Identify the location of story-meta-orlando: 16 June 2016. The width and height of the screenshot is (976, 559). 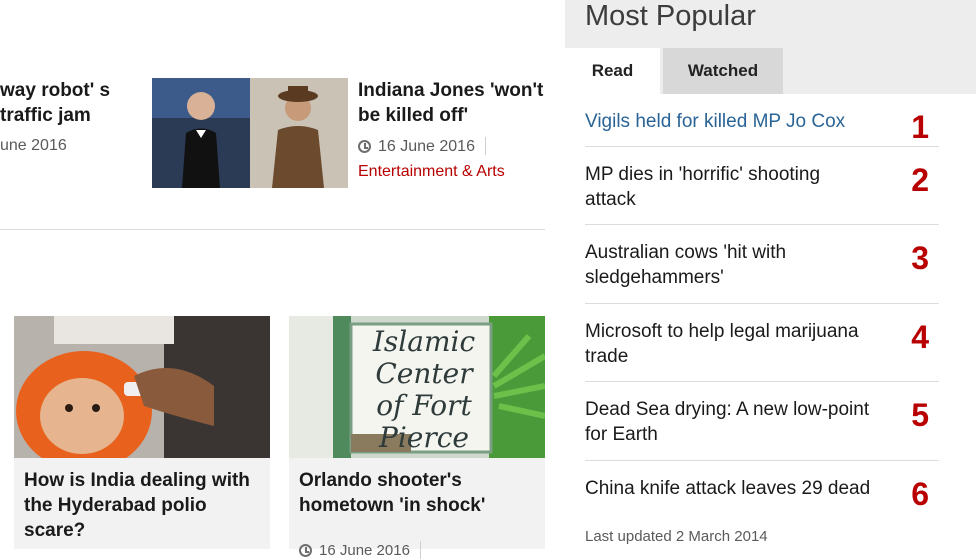
(360, 550).